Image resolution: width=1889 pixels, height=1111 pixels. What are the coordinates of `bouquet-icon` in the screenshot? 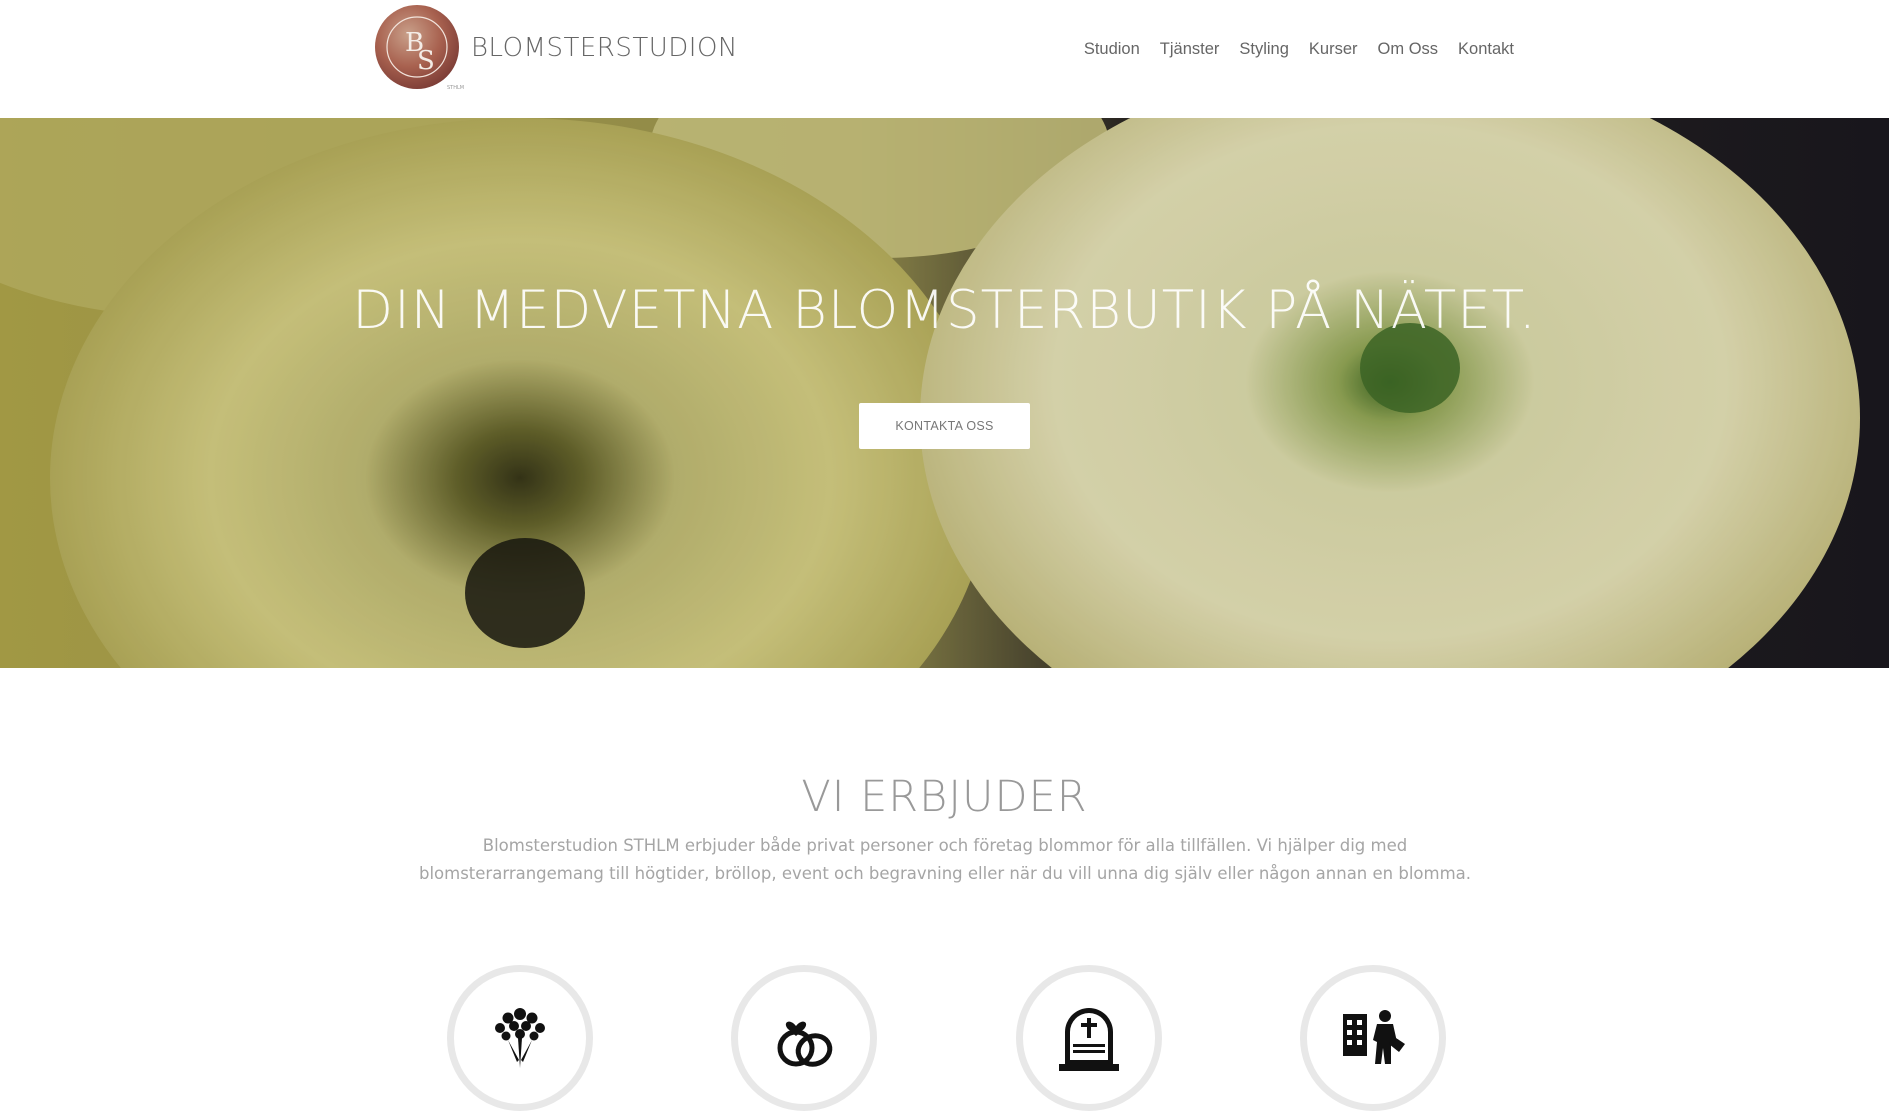 It's located at (520, 1038).